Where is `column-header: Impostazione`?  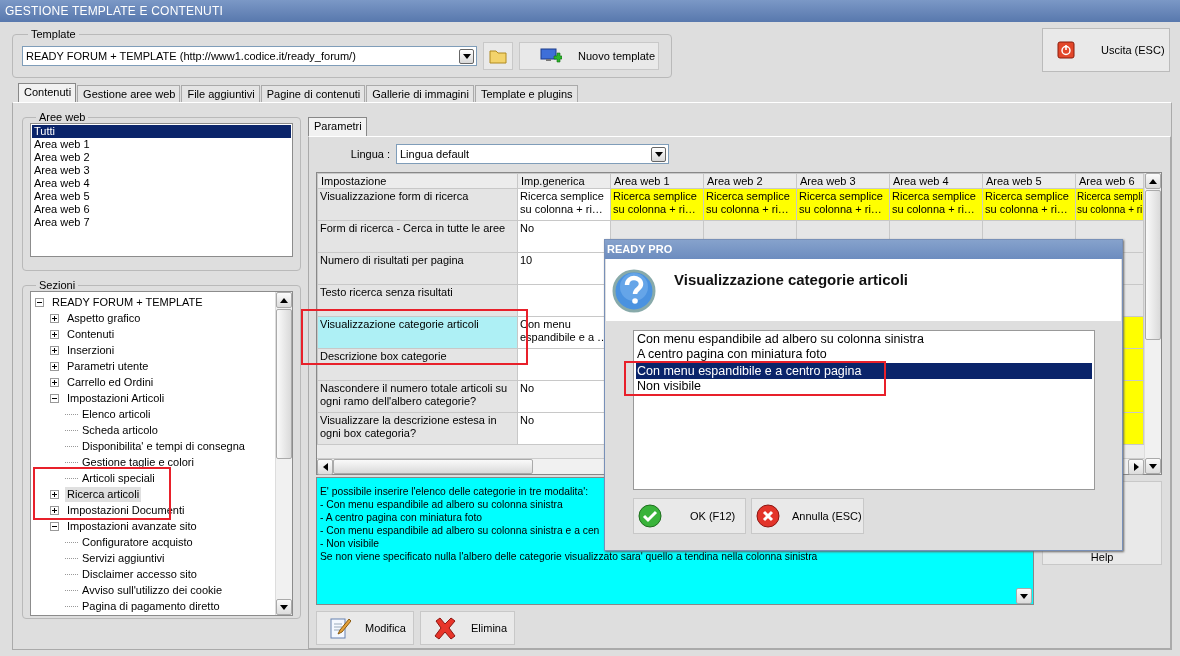 column-header: Impostazione is located at coordinates (417, 181).